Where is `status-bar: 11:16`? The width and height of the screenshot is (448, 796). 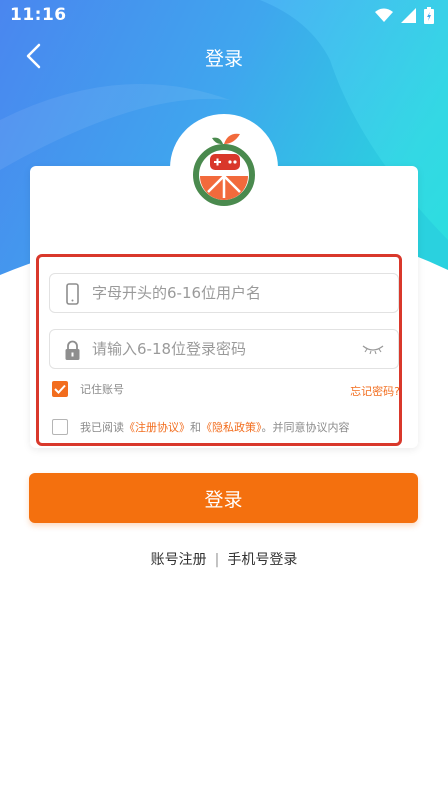
status-bar: 11:16 is located at coordinates (224, 15).